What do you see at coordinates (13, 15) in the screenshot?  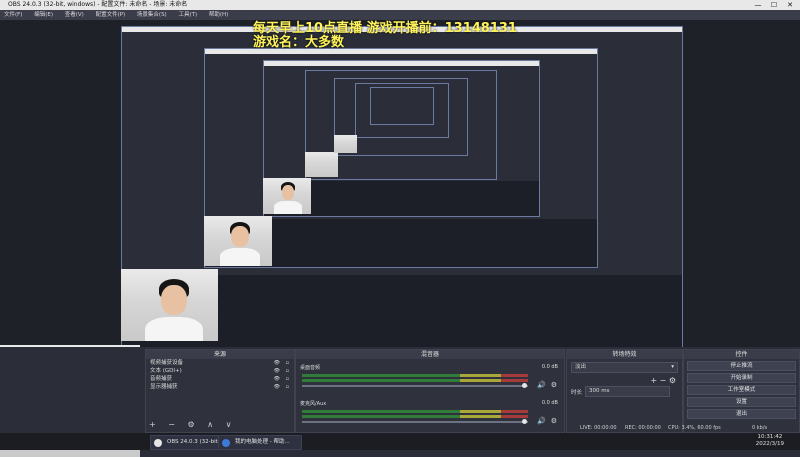 I see `menu-file: 文件(F)` at bounding box center [13, 15].